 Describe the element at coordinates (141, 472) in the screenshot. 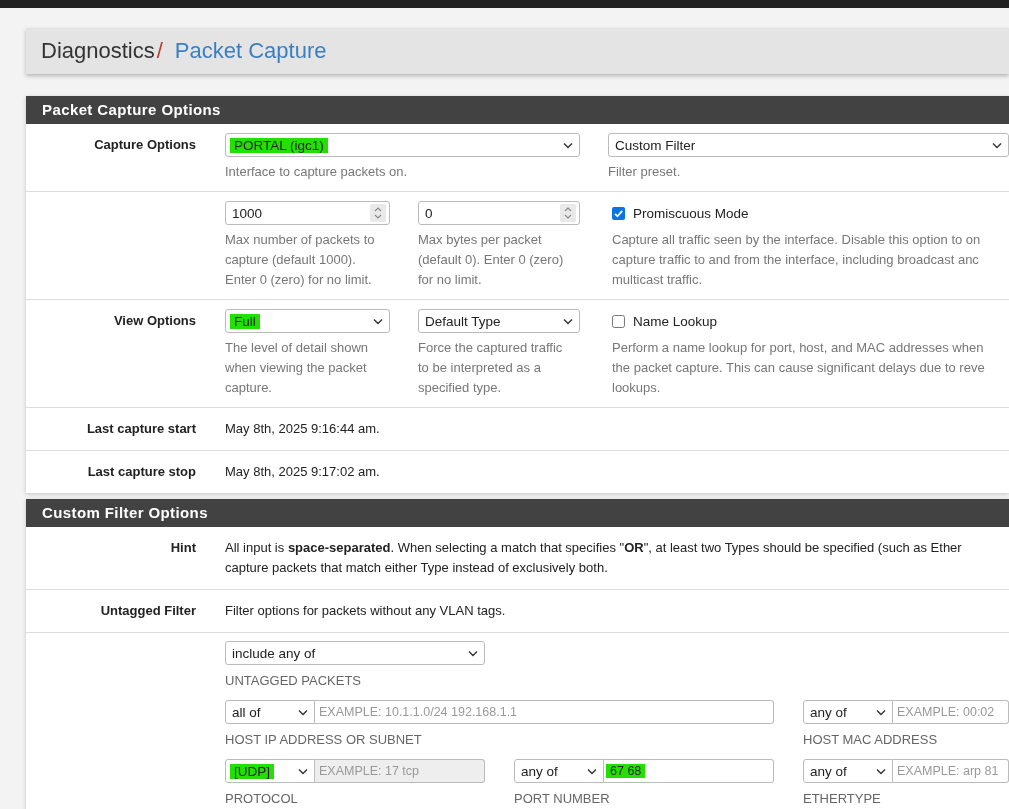

I see `field-label: Last capture stop` at that location.